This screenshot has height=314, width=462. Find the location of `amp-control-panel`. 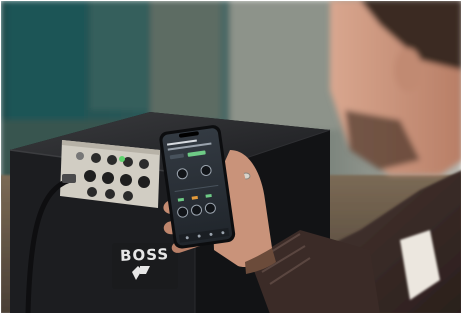

amp-control-panel is located at coordinates (110, 174).